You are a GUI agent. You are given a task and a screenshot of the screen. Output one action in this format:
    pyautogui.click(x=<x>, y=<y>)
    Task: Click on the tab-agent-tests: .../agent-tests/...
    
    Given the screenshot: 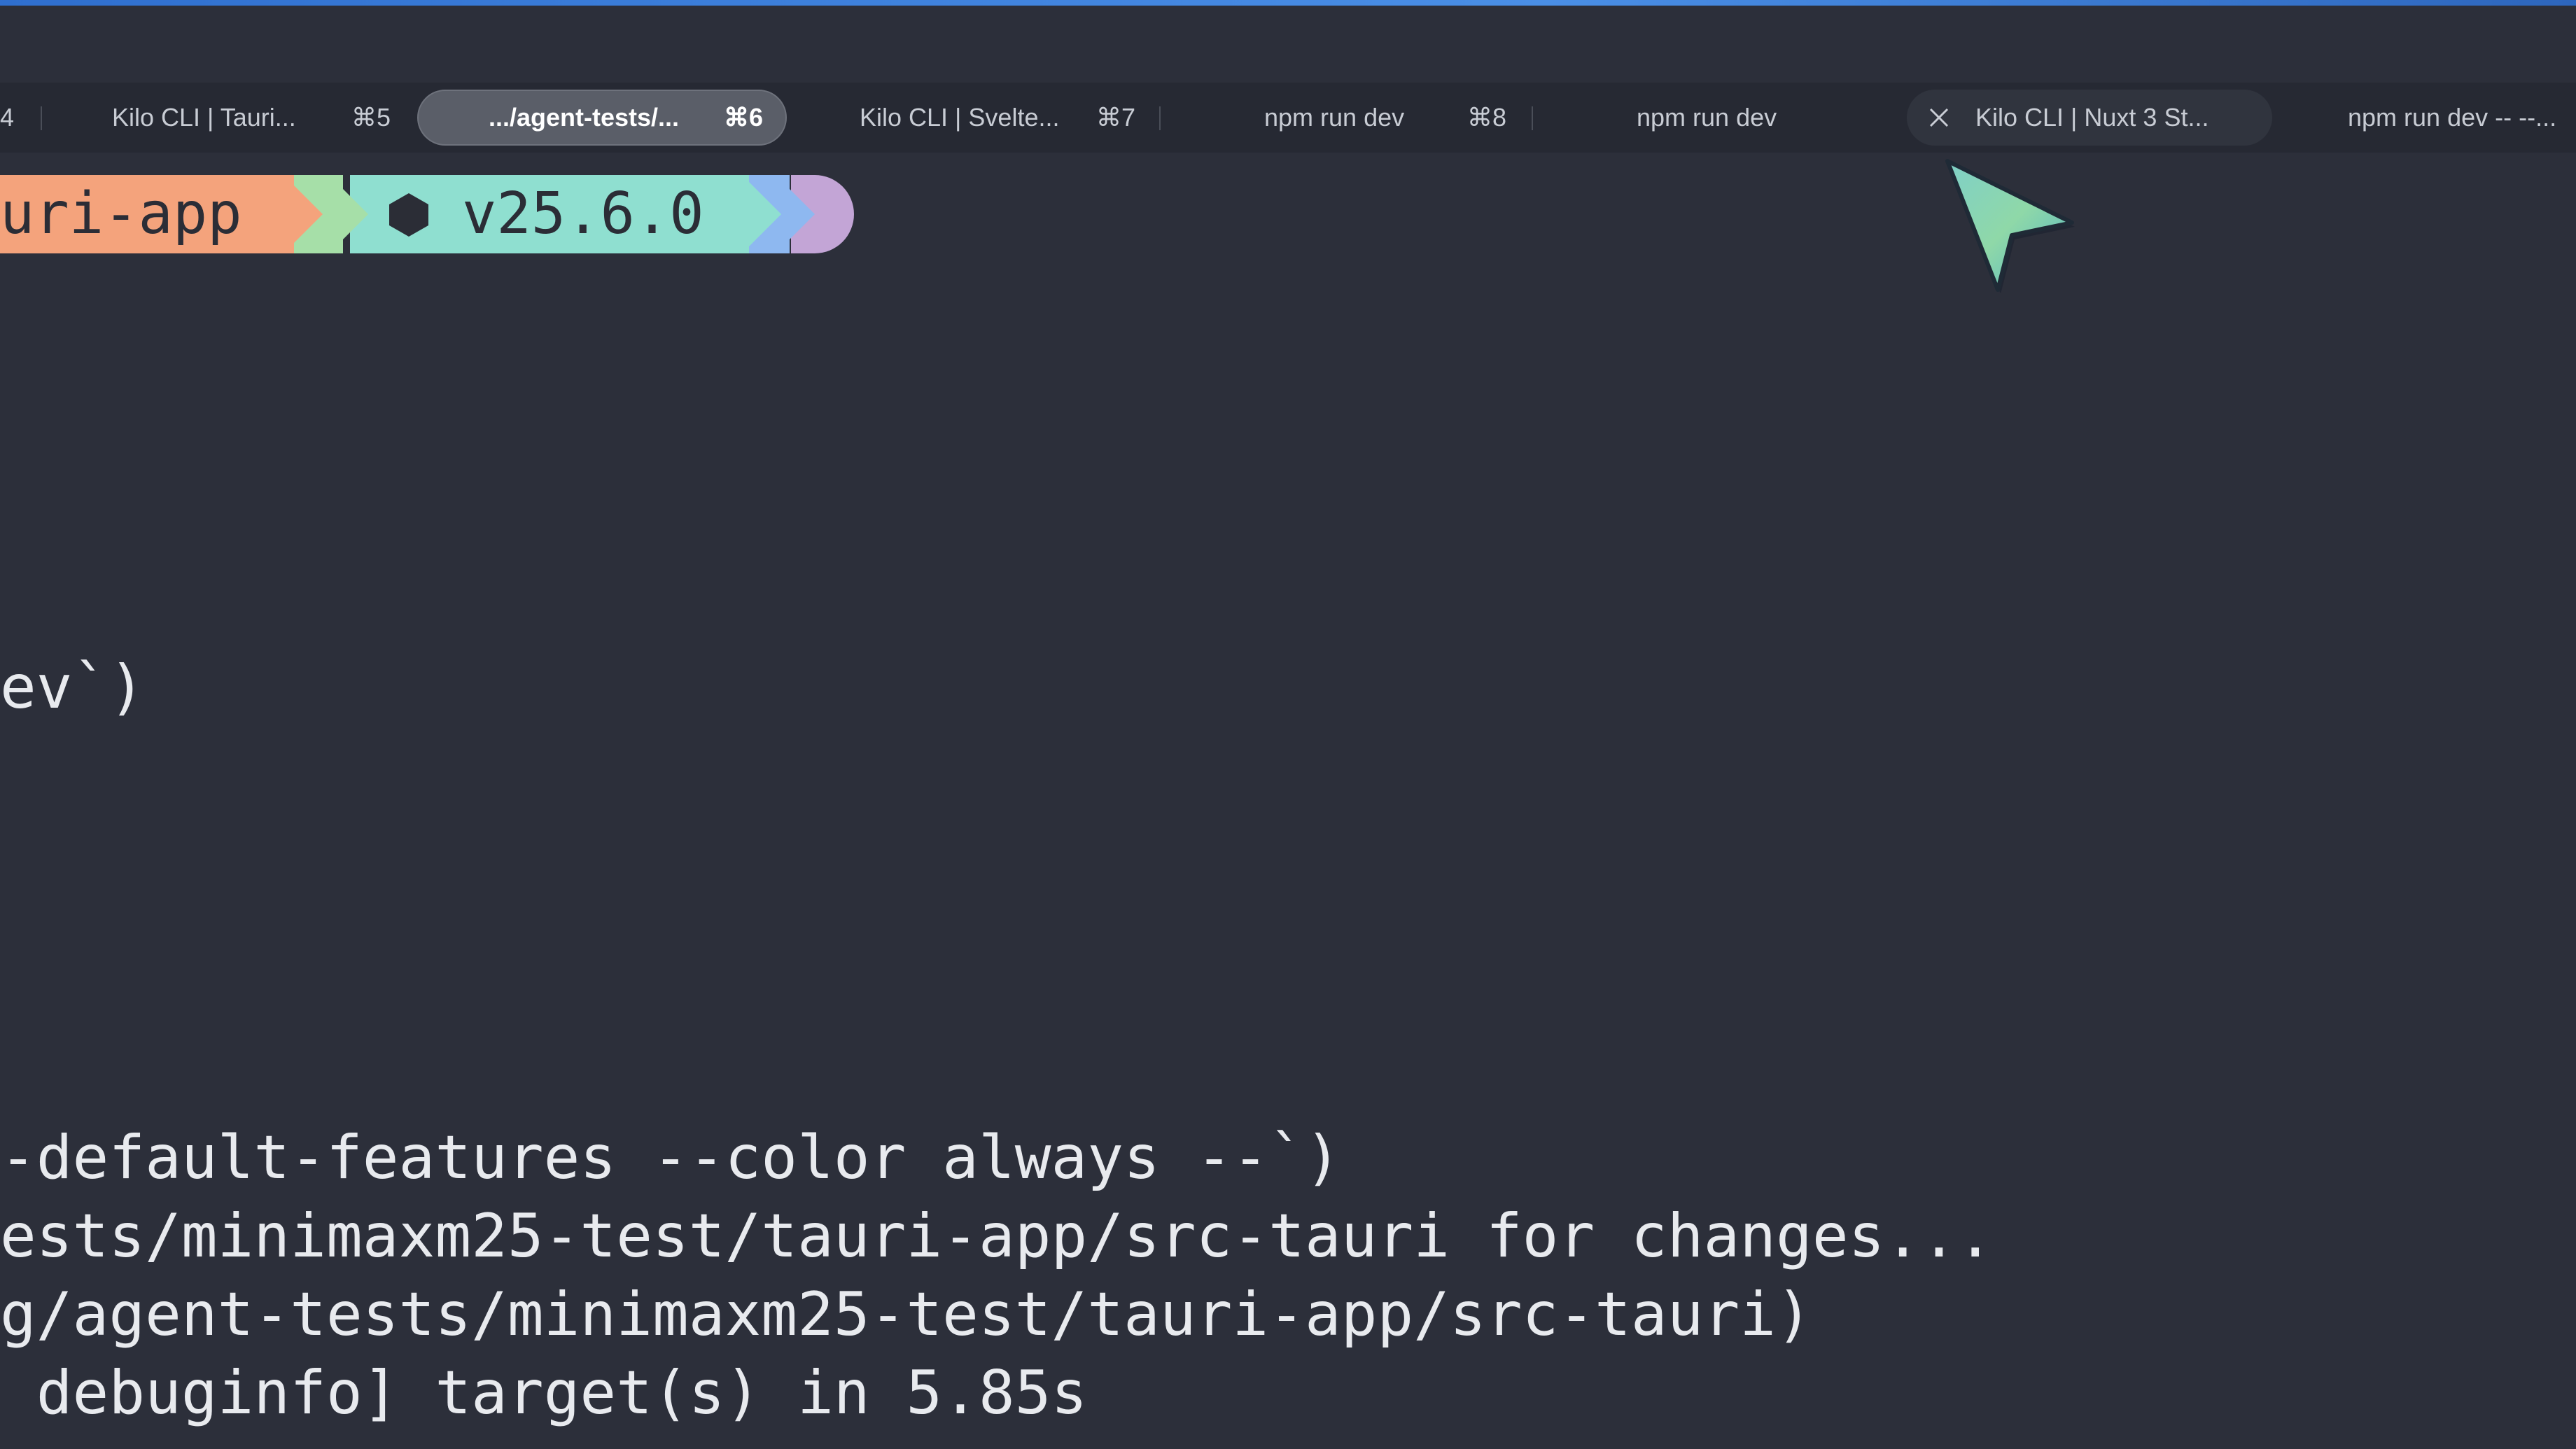 What is the action you would take?
    pyautogui.click(x=584, y=118)
    